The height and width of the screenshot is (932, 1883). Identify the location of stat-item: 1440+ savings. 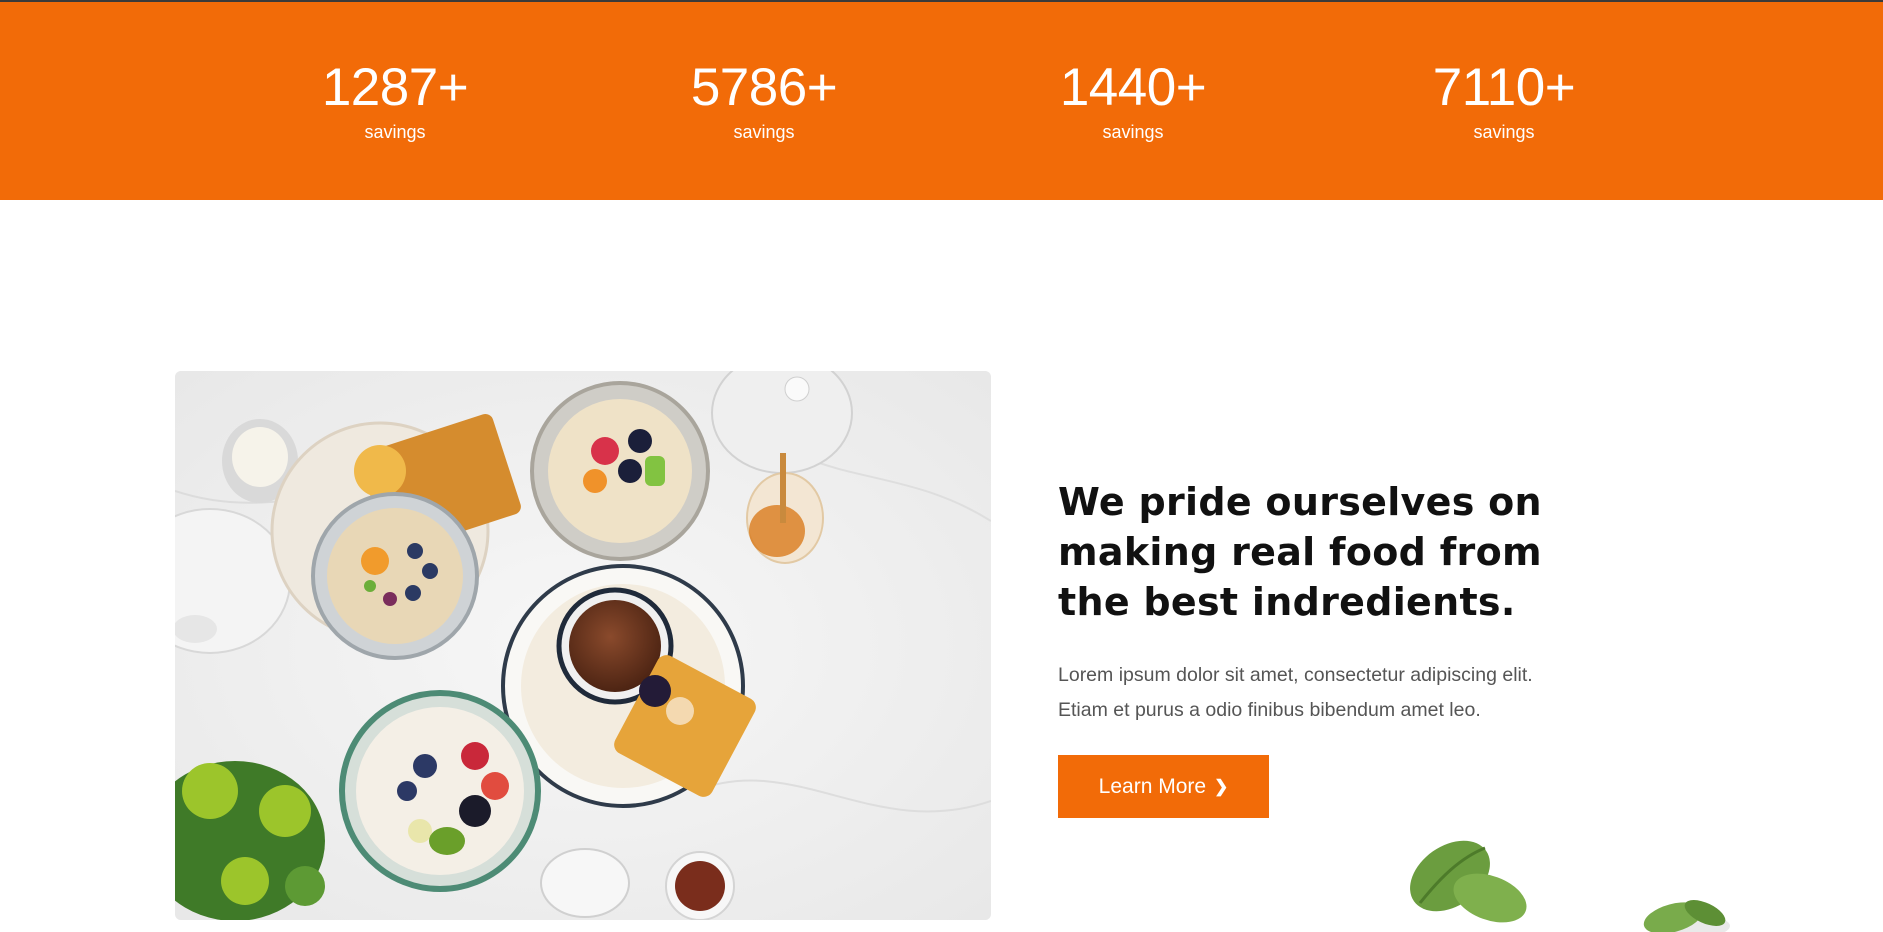
(1133, 101).